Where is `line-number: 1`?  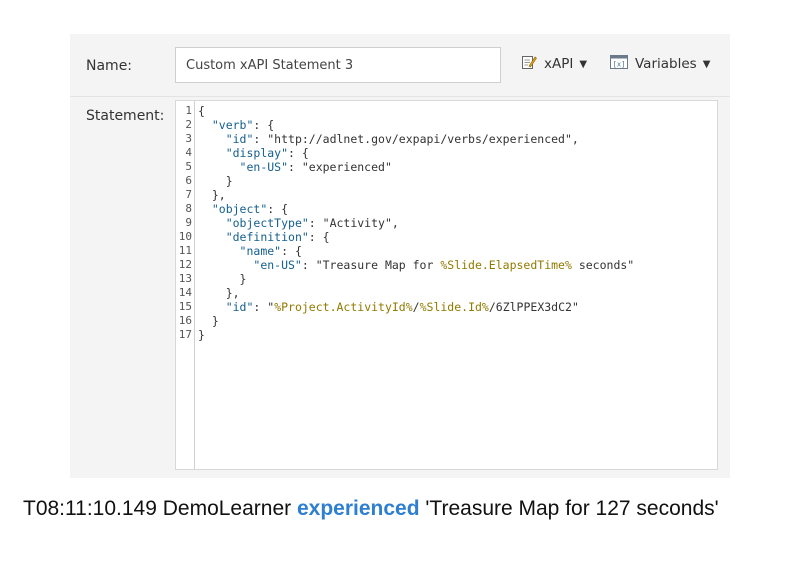 line-number: 1 is located at coordinates (188, 110).